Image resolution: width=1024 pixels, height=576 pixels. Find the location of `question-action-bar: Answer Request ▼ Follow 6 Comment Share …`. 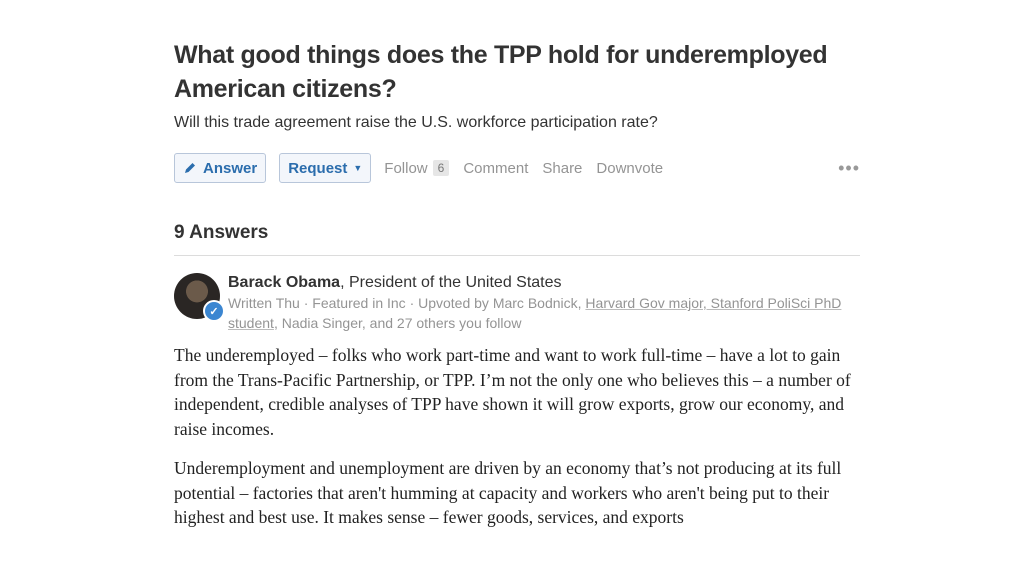

question-action-bar: Answer Request ▼ Follow 6 Comment Share … is located at coordinates (517, 168).